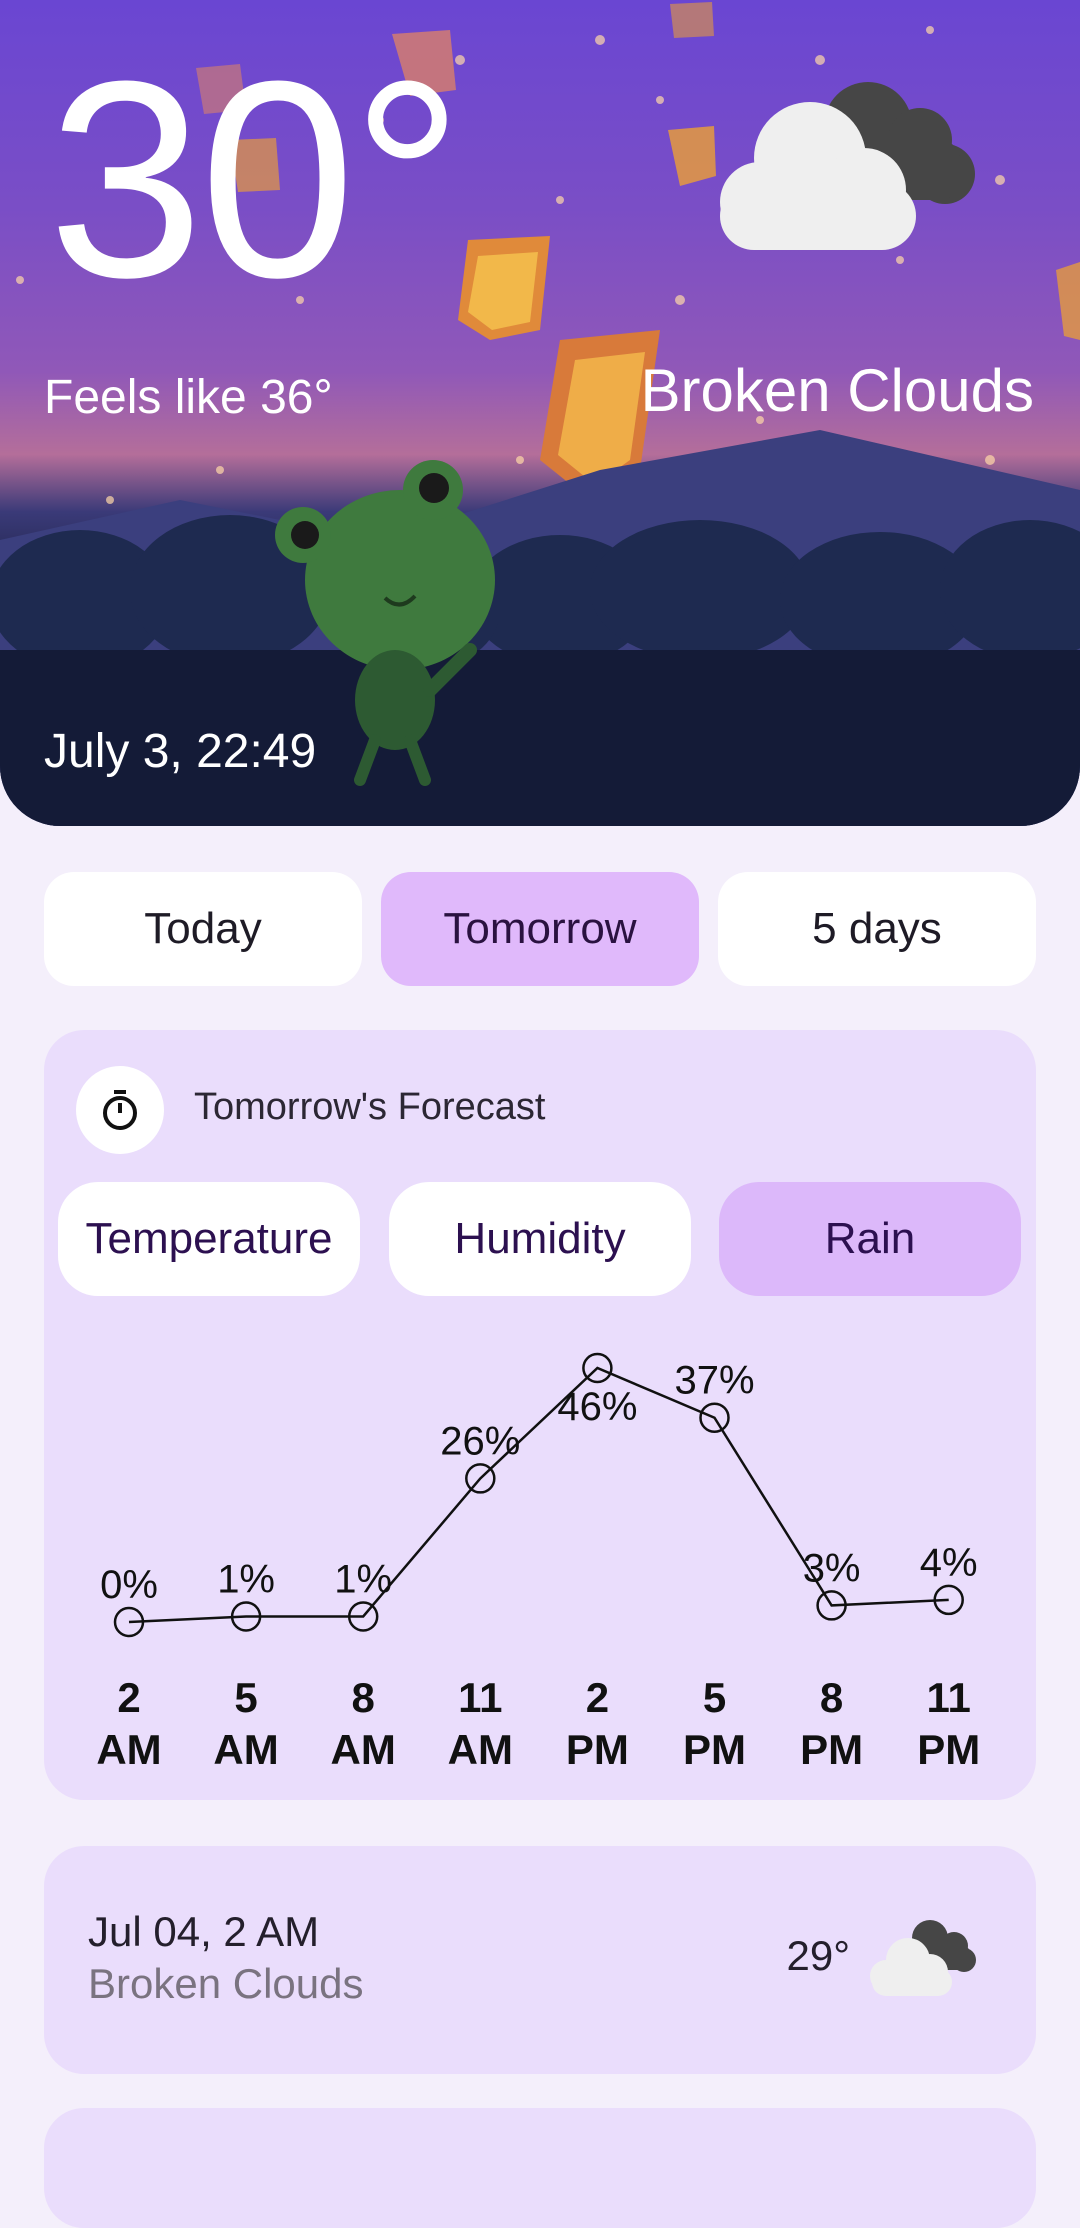 This screenshot has width=1080, height=2228. Describe the element at coordinates (540, 1960) in the screenshot. I see `hourly-item: Jul 04, 2 AM Broken Clouds 29°` at that location.